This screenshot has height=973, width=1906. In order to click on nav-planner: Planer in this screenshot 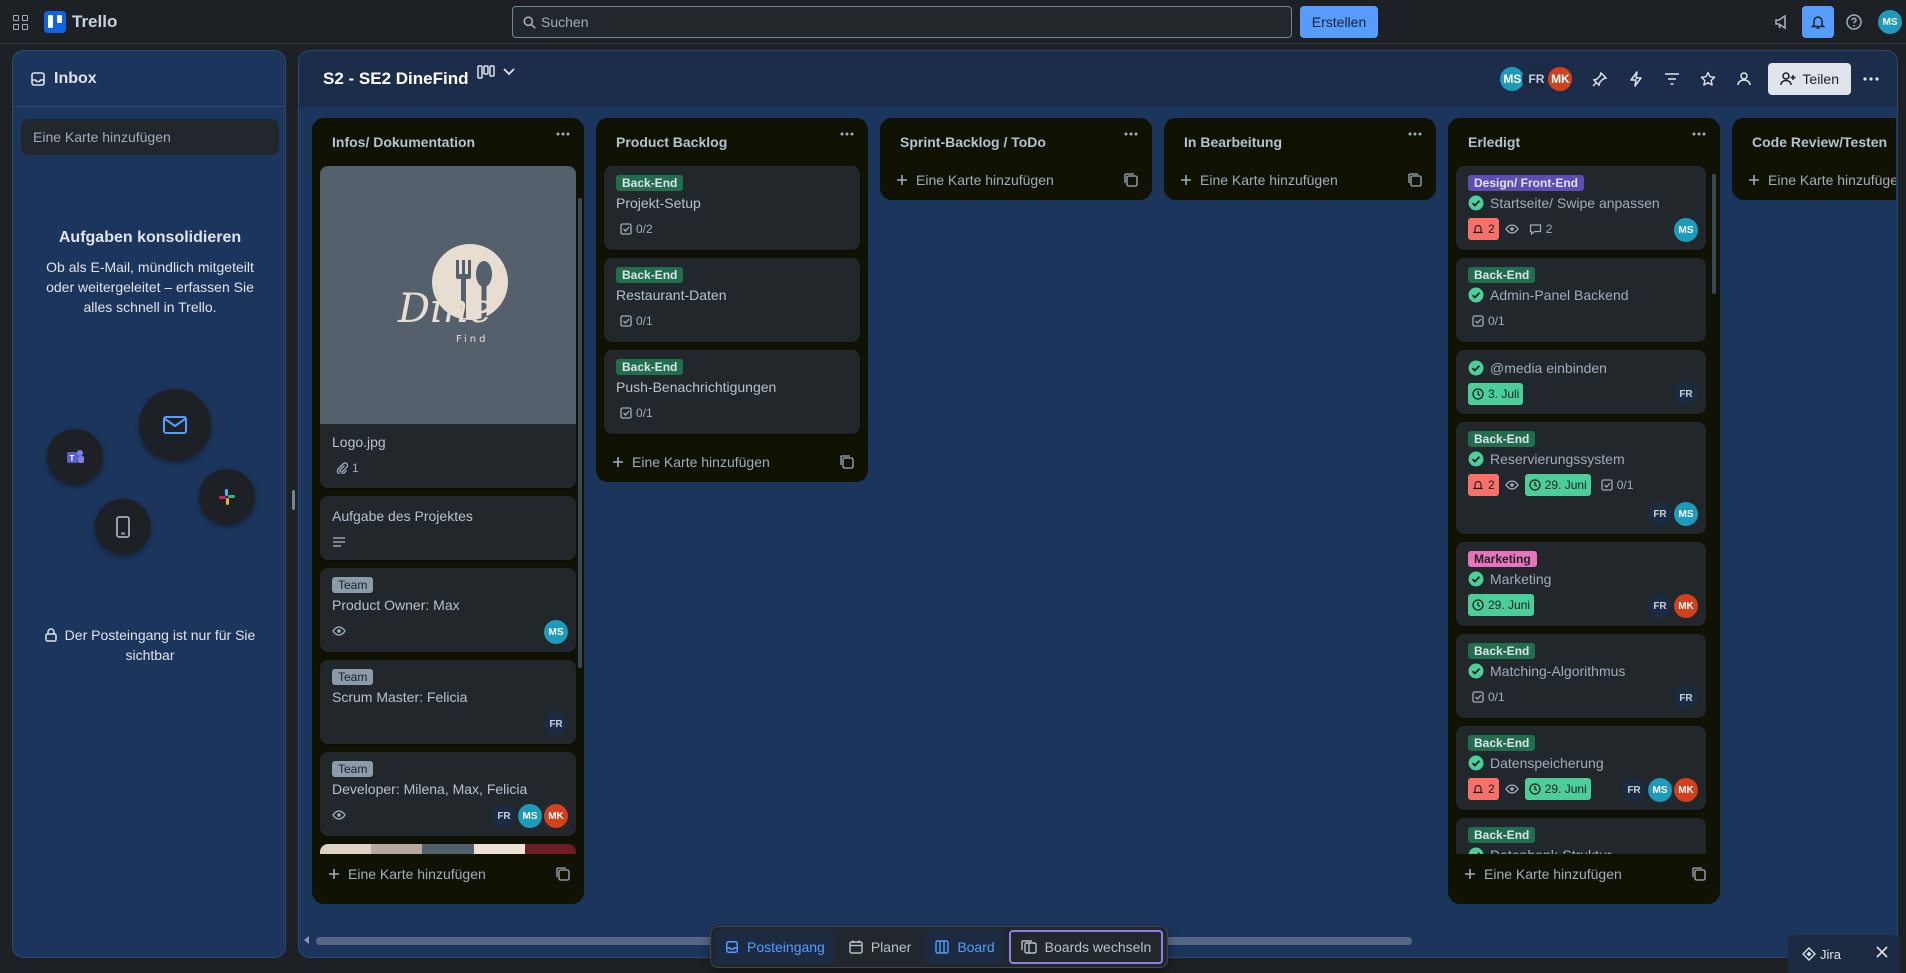, I will do `click(880, 947)`.